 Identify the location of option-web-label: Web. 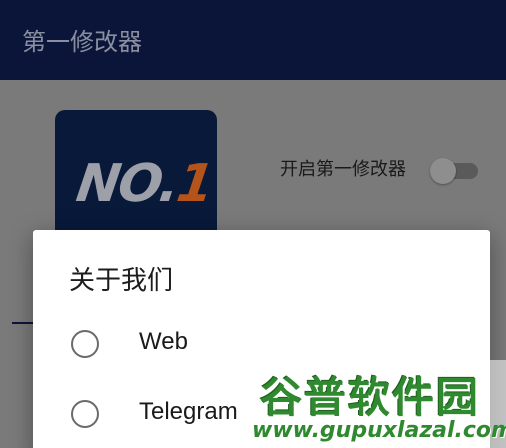
(163, 341).